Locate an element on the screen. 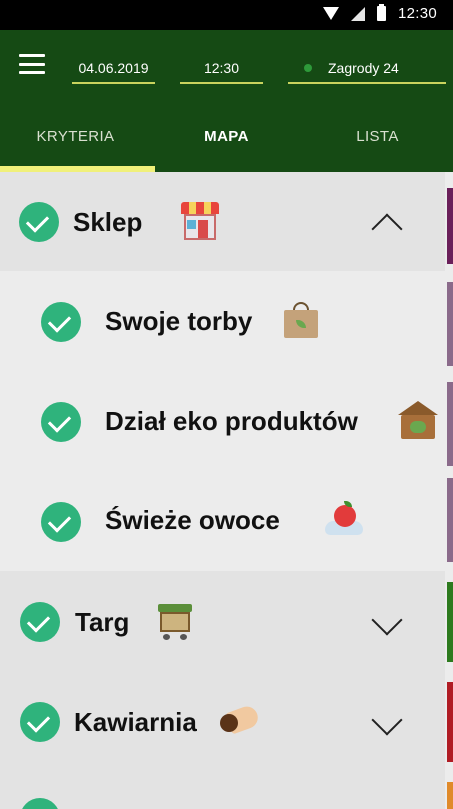 This screenshot has width=453, height=809. category-row-next is located at coordinates (222, 790).